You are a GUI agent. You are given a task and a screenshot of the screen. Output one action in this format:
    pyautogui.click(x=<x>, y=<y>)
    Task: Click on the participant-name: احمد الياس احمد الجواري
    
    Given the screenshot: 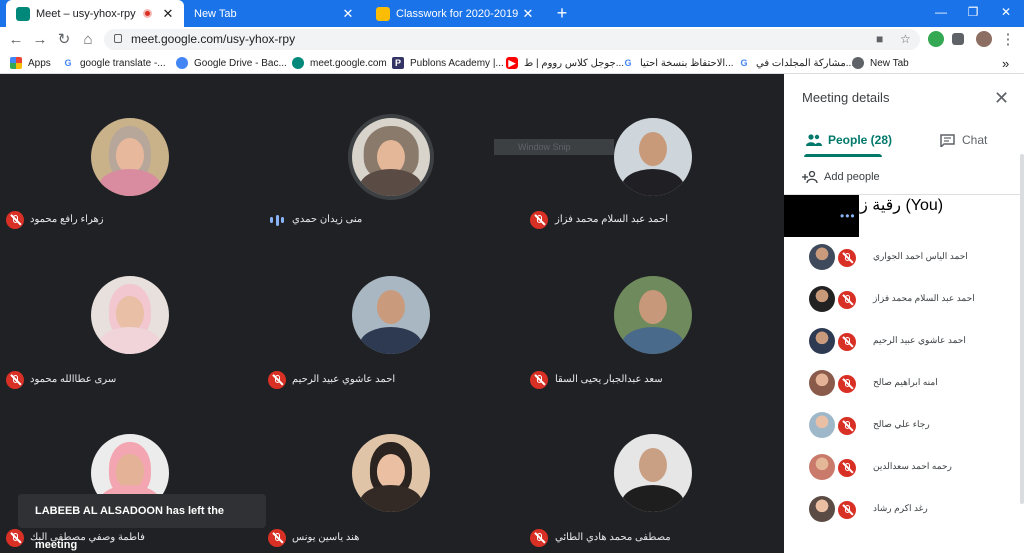 What is the action you would take?
    pyautogui.click(x=920, y=256)
    